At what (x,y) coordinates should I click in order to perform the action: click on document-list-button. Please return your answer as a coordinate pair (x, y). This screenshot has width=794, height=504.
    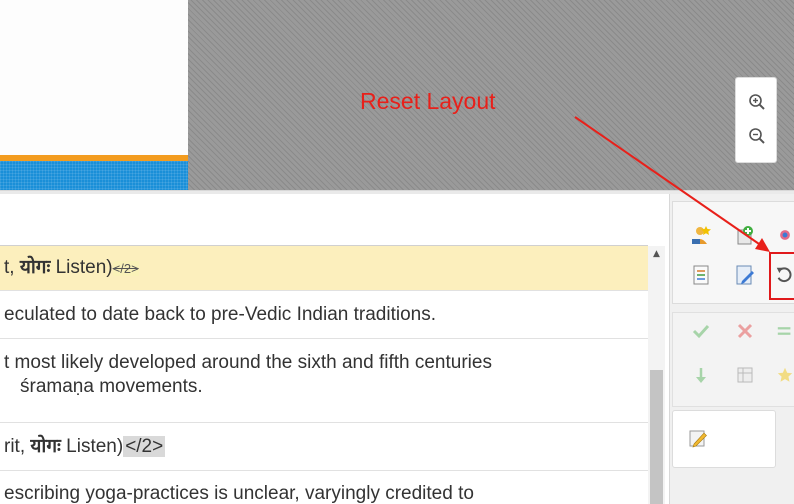
    Looking at the image, I should click on (701, 275).